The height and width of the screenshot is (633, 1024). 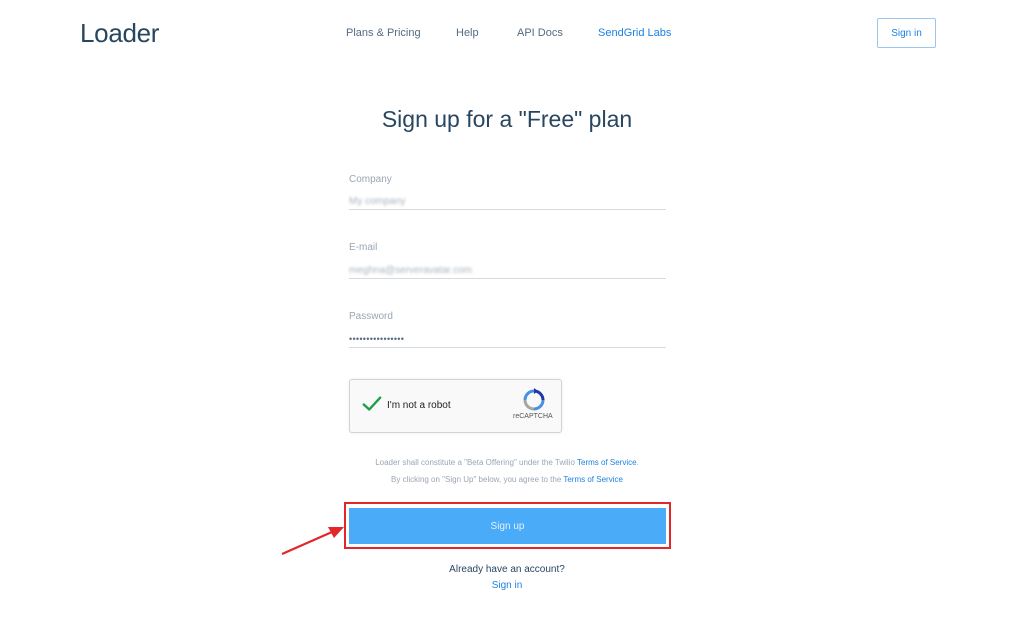 What do you see at coordinates (507, 569) in the screenshot?
I see `already-have-account-text: Already have an account?` at bounding box center [507, 569].